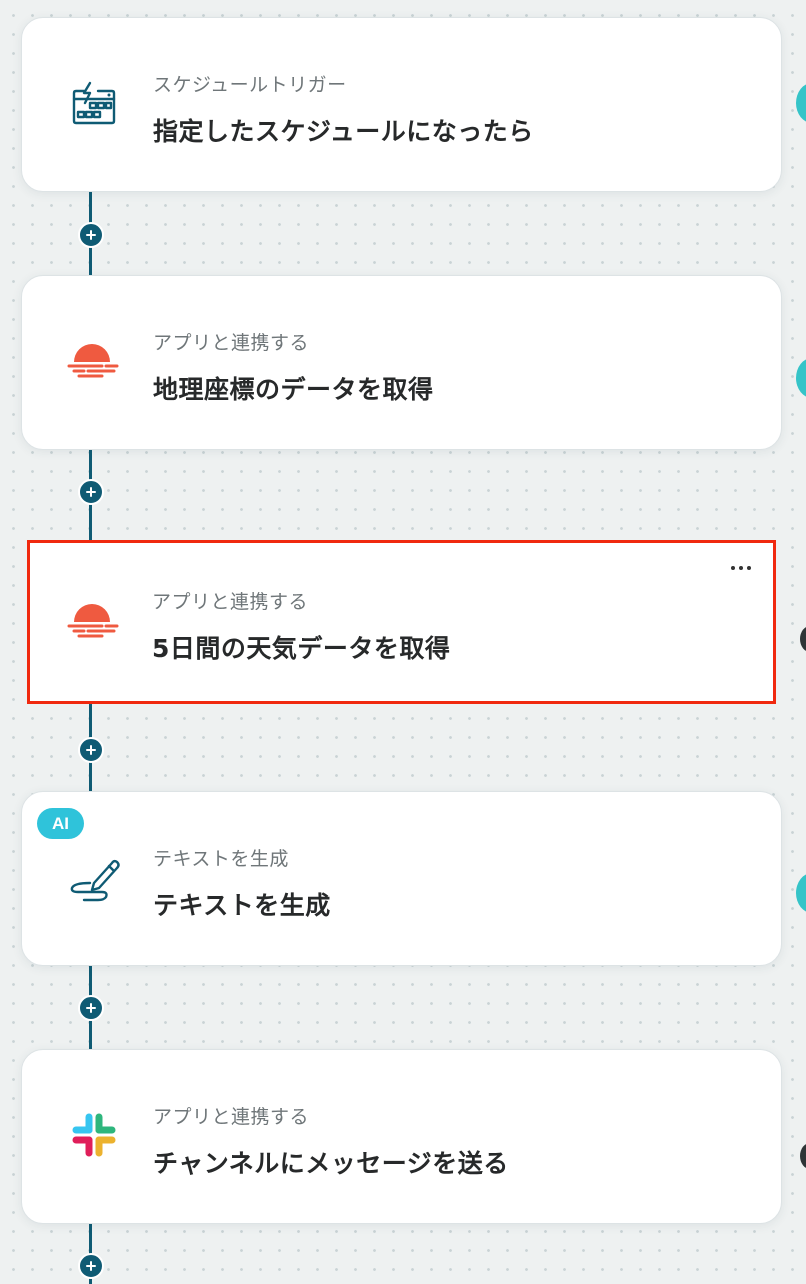  What do you see at coordinates (94, 103) in the screenshot?
I see `calendar-schedule-icon` at bounding box center [94, 103].